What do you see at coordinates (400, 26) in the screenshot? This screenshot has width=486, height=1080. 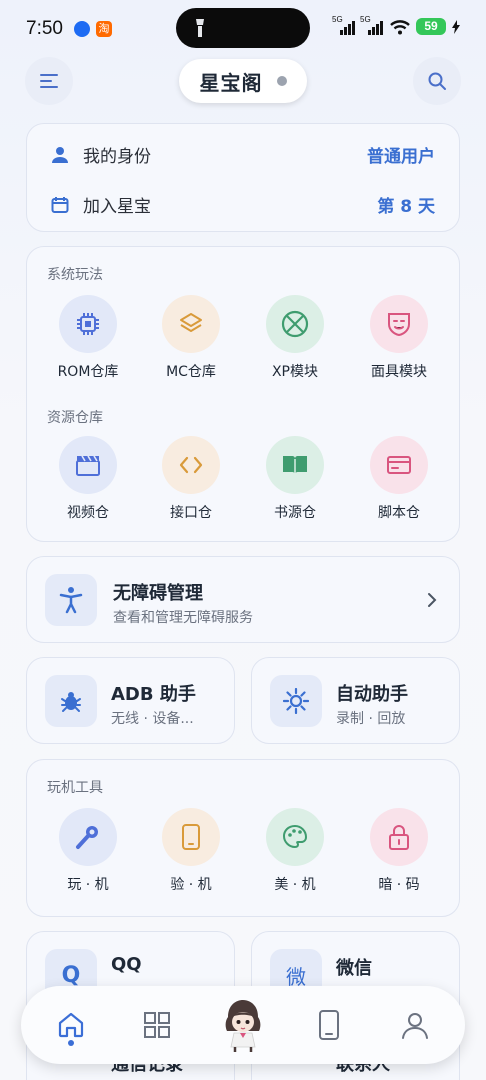 I see `wifi-icon` at bounding box center [400, 26].